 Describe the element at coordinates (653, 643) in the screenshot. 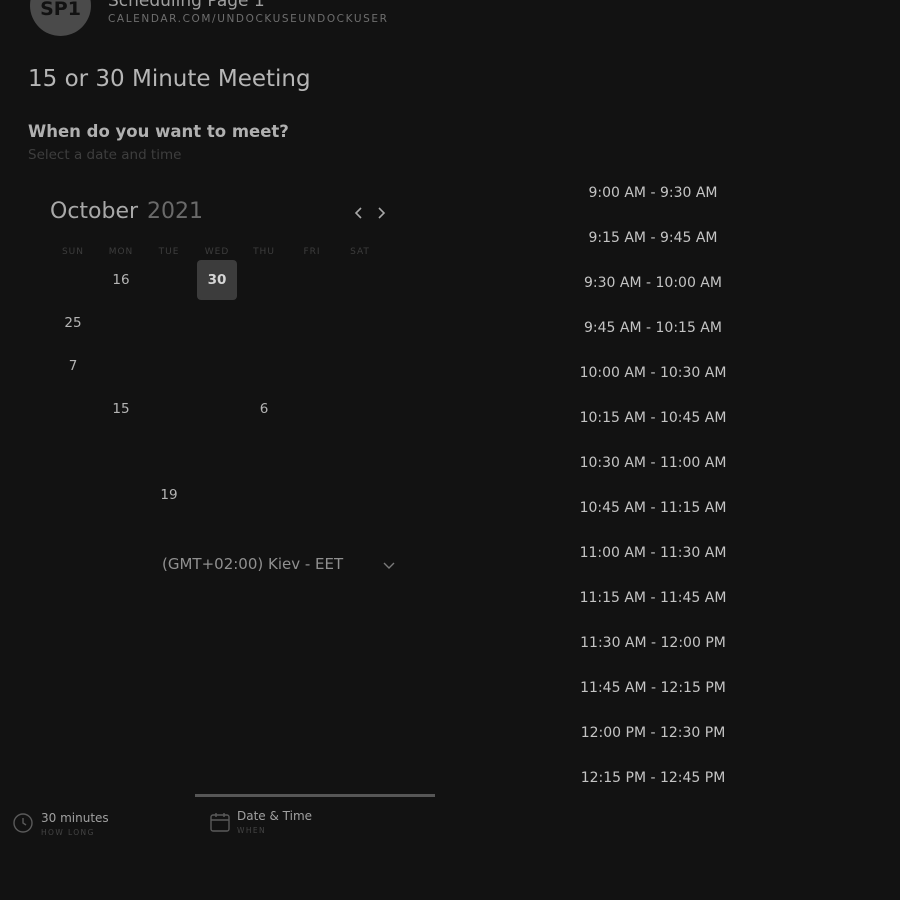

I see `time-slot: 11:30 AM - 12:00 PM` at that location.